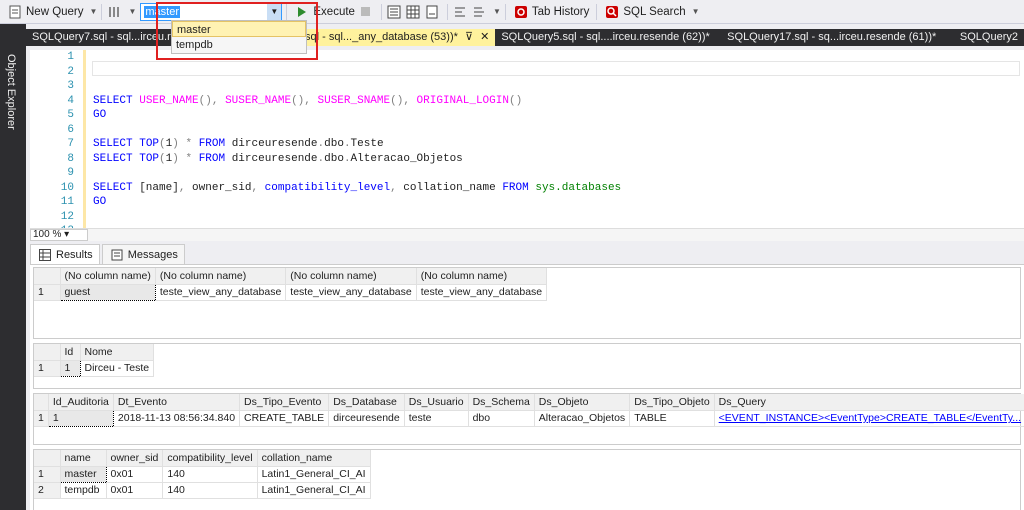  I want to click on database-option-tempdb: tempdb, so click(239, 45).